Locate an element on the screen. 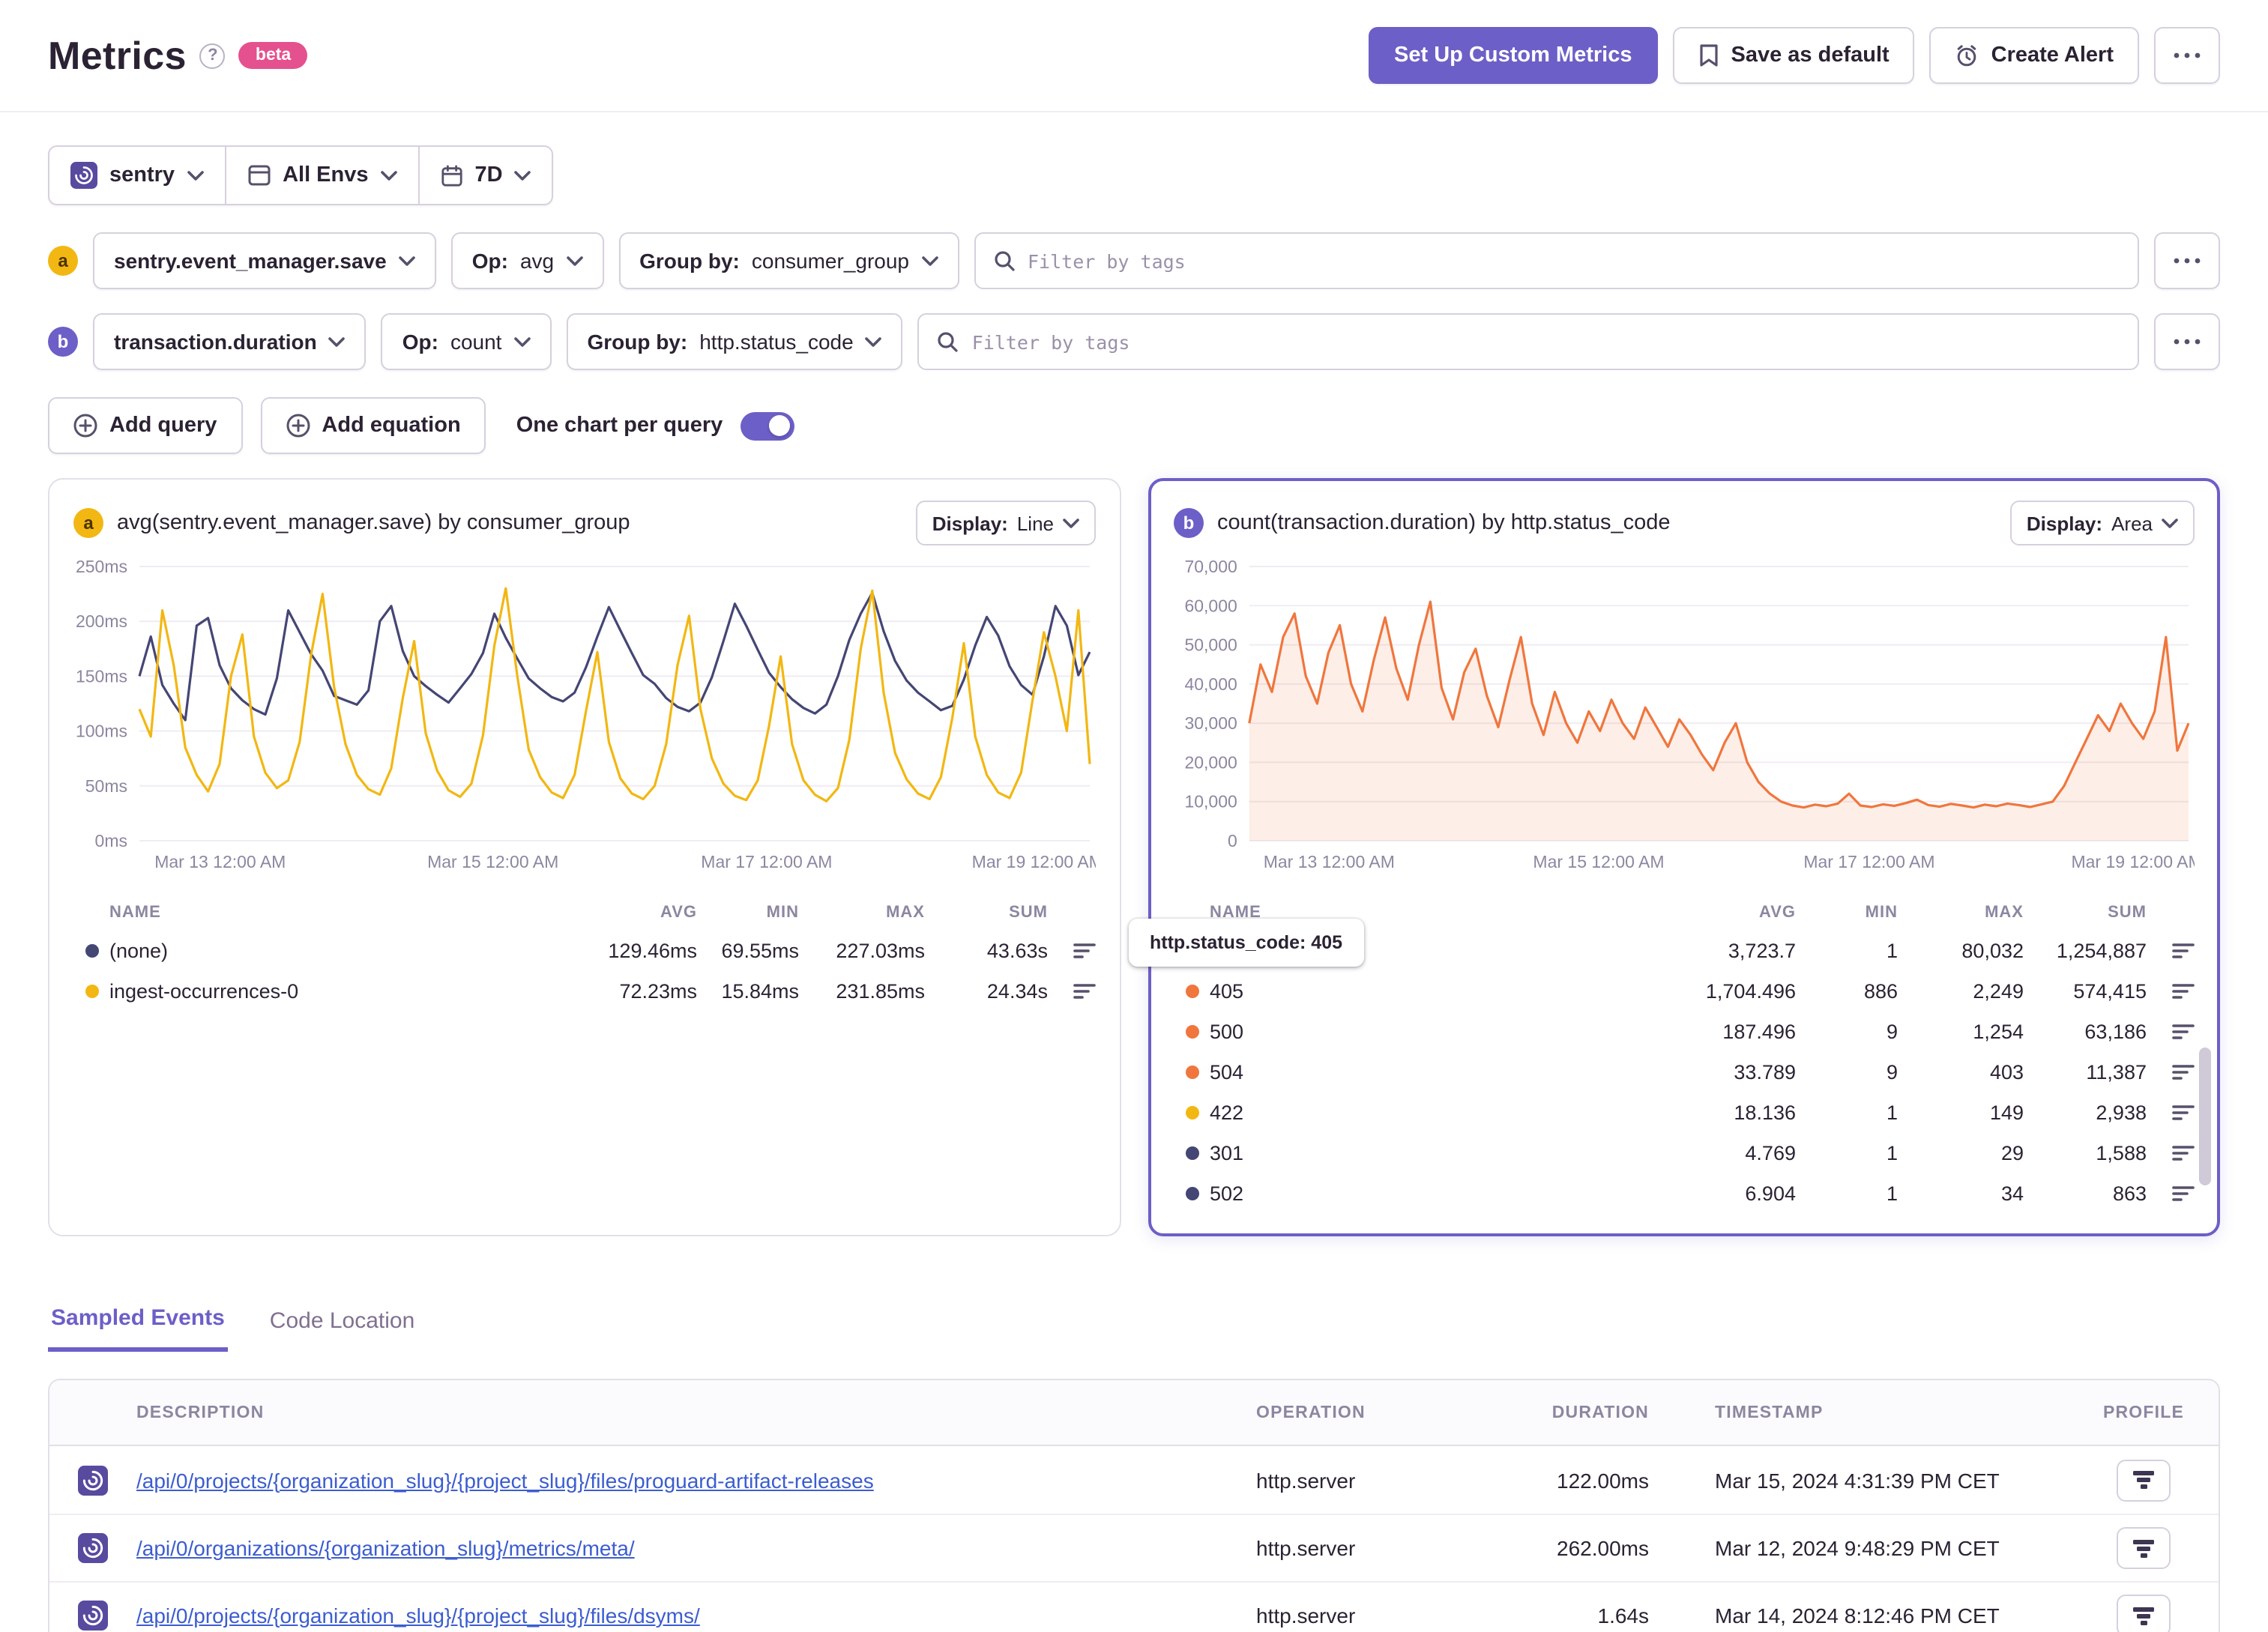 Image resolution: width=2268 pixels, height=1632 pixels. series-sum: 24.34s is located at coordinates (1017, 991).